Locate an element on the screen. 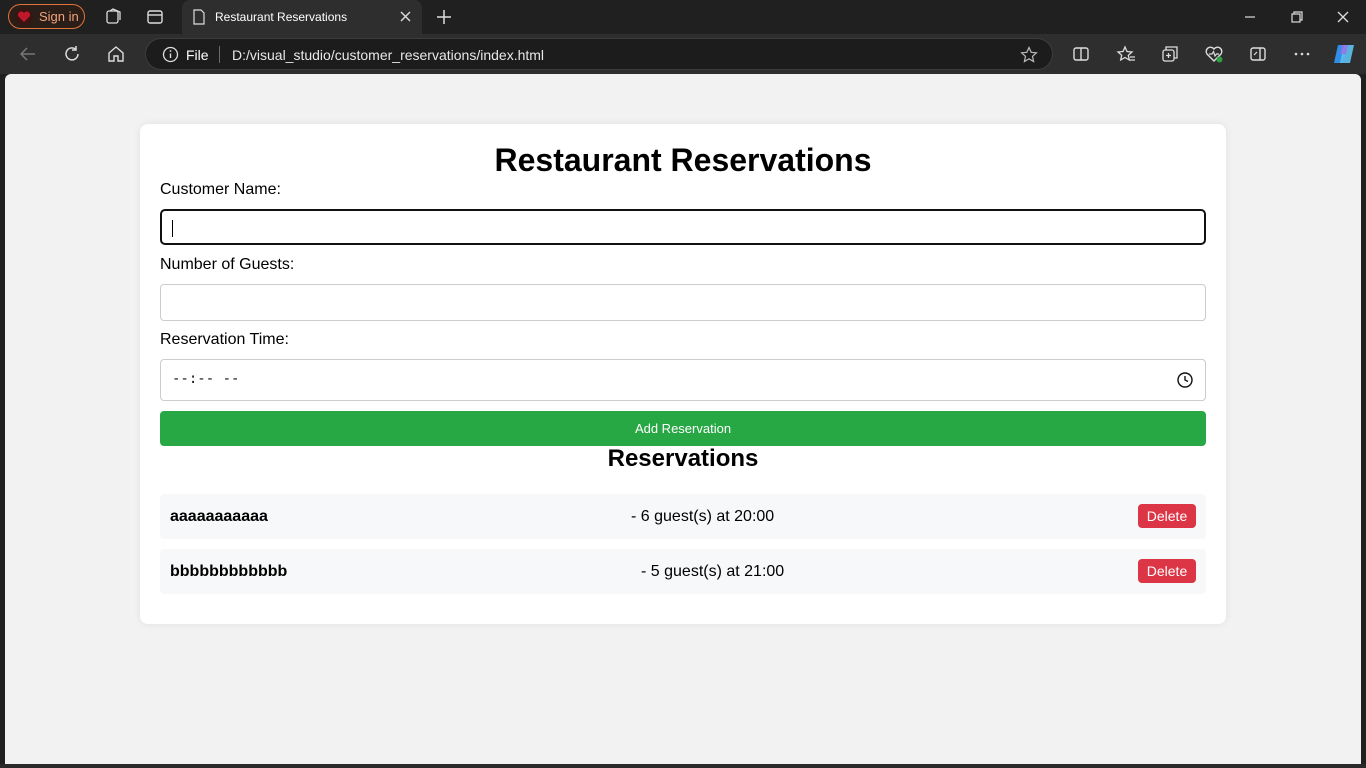  address-scheme: File is located at coordinates (197, 55).